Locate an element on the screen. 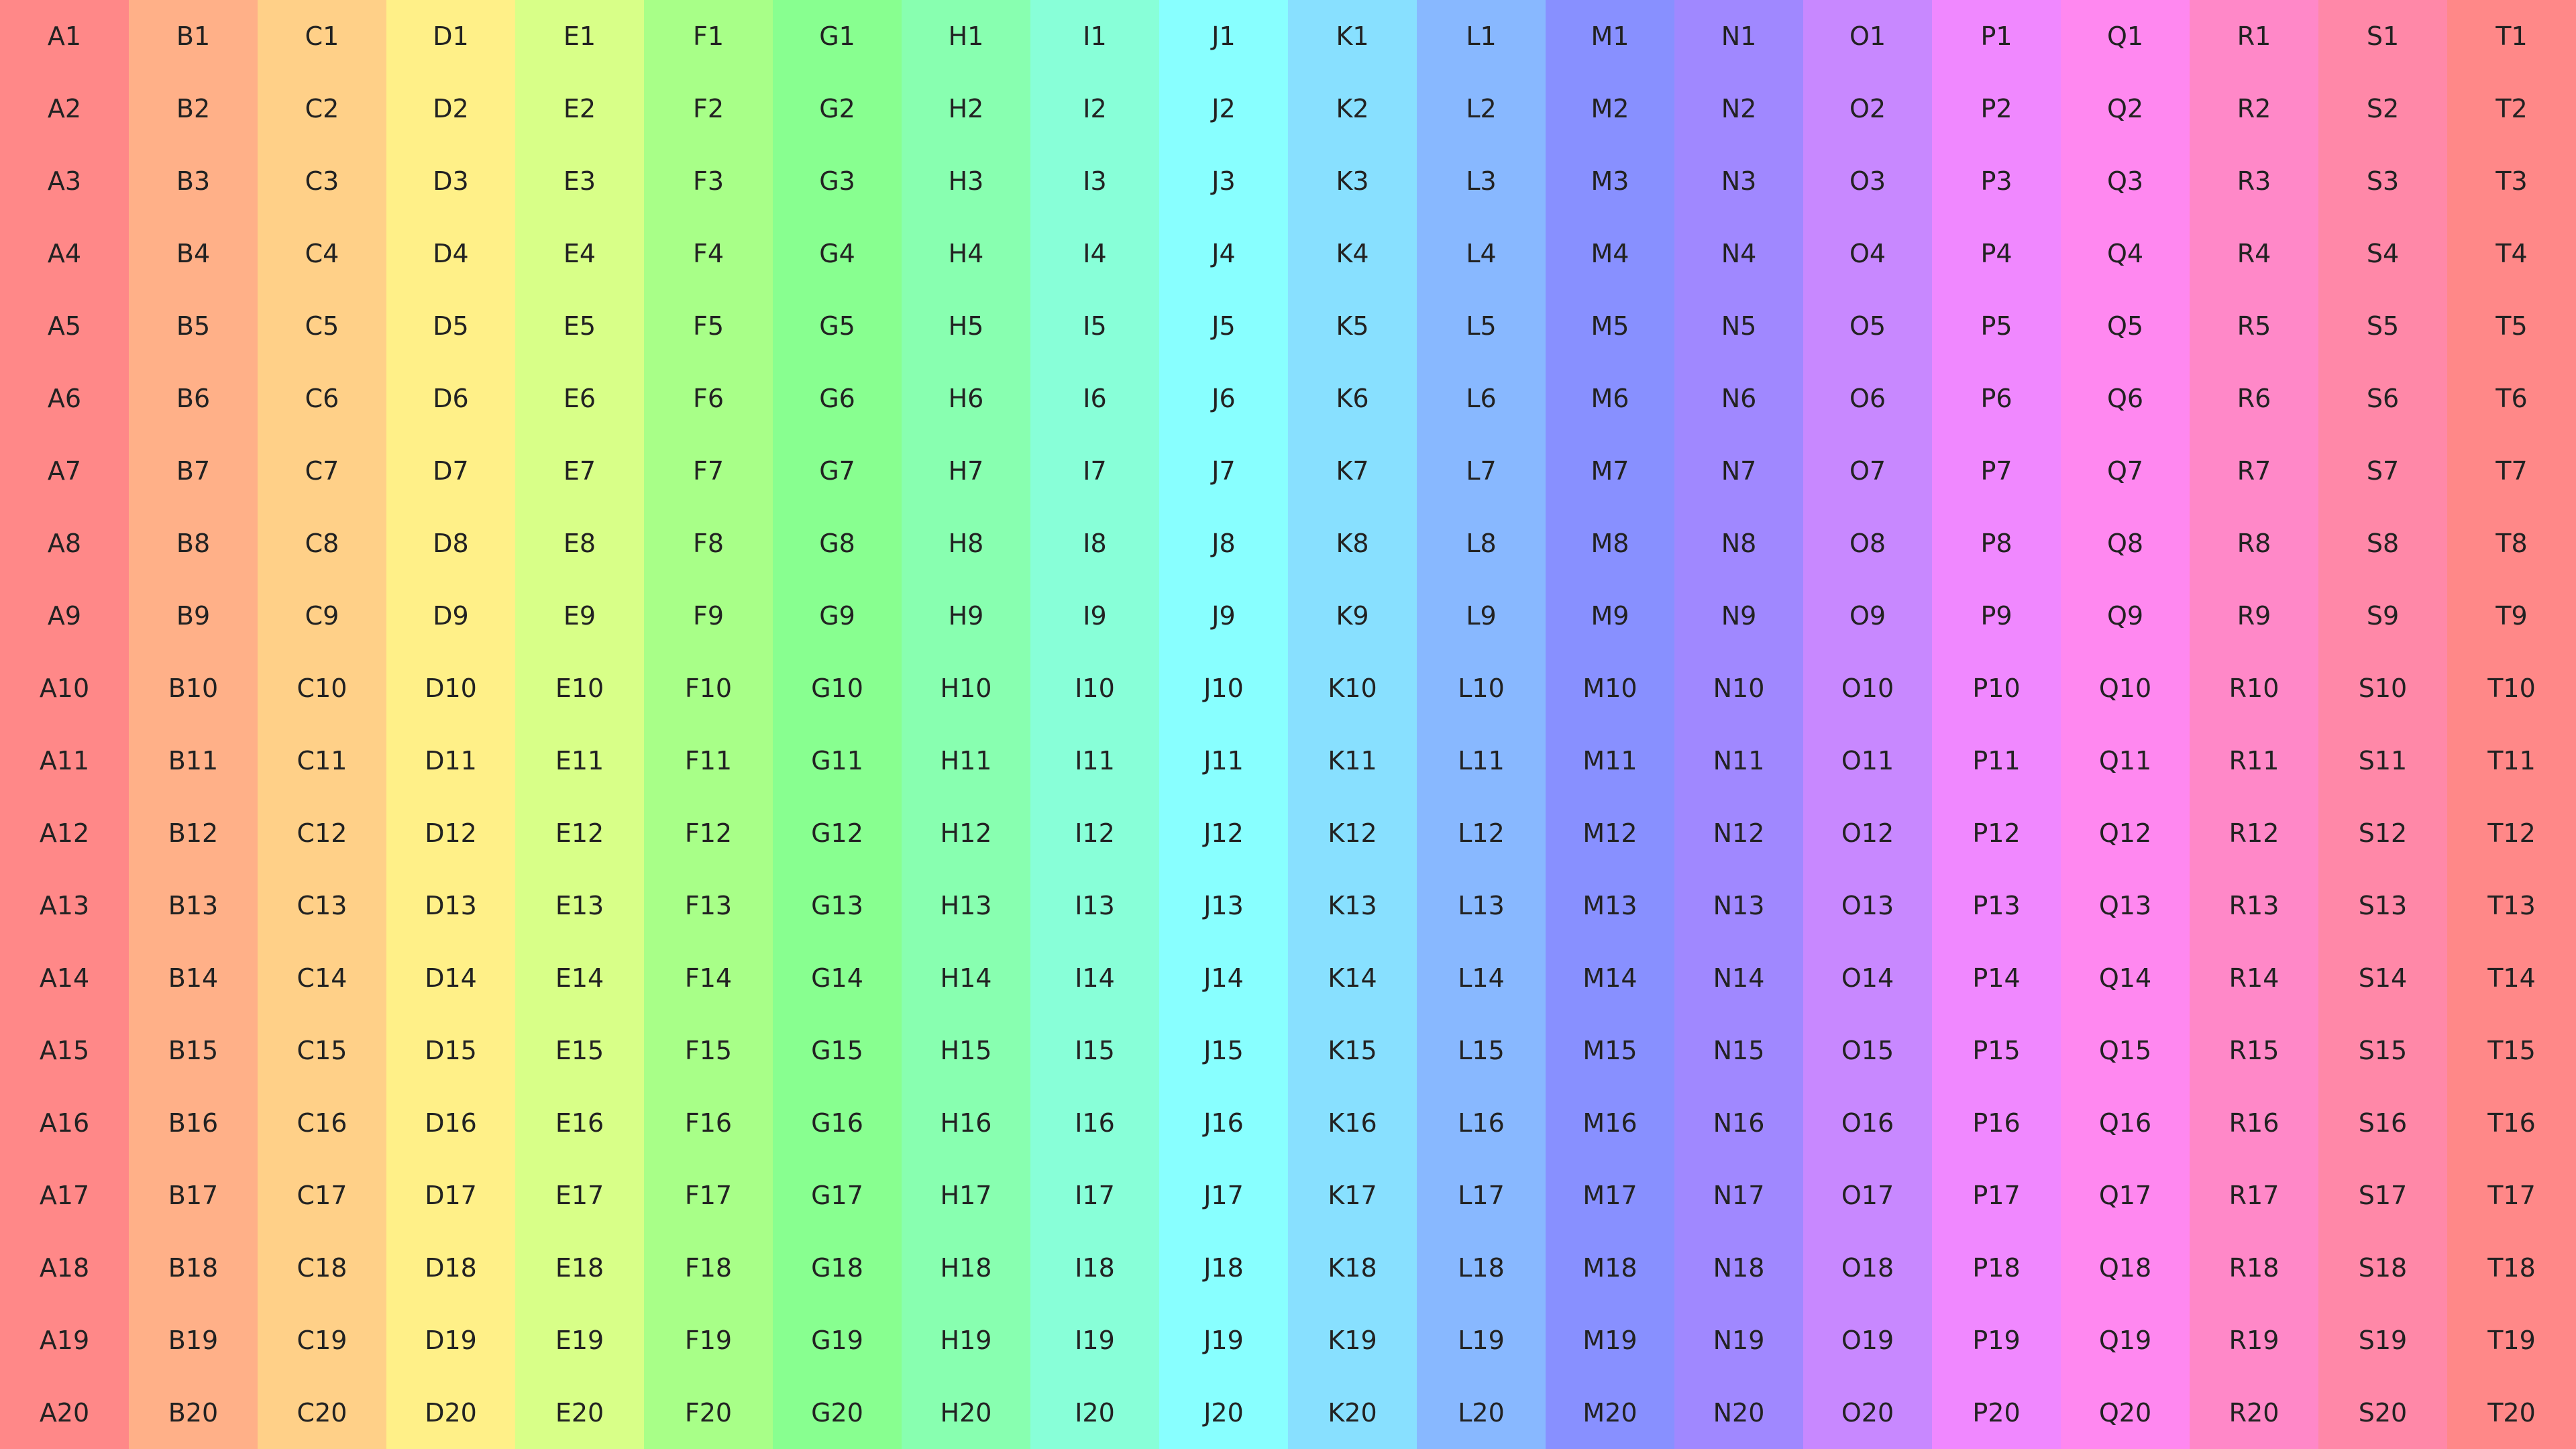  grid-cell-d18: D18 is located at coordinates (450, 1268).